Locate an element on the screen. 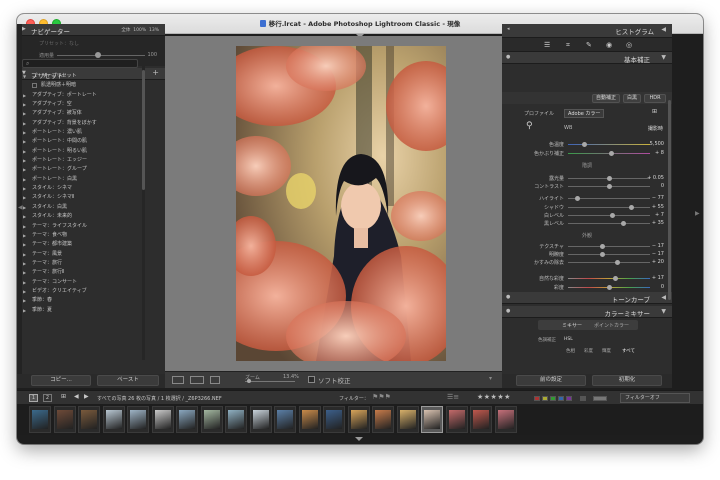 Image resolution: width=720 pixels, height=480 pixels. edit-sliders-icon: ☰ is located at coordinates (547, 45).